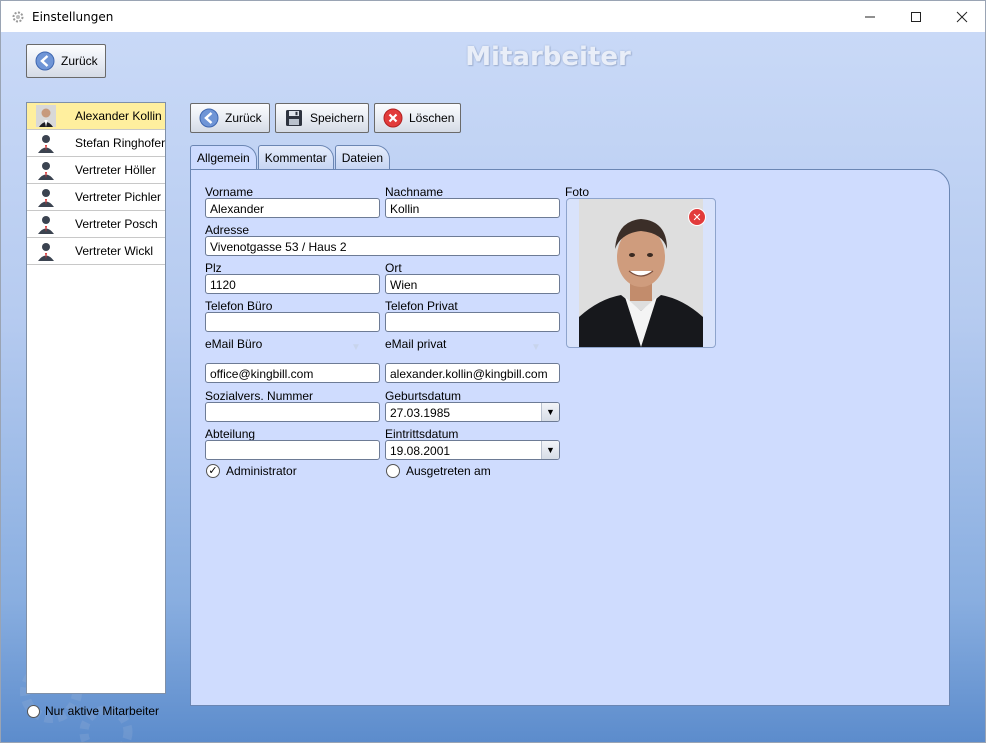  What do you see at coordinates (234, 344) in the screenshot?
I see `email-buero-label: eMail Büro` at bounding box center [234, 344].